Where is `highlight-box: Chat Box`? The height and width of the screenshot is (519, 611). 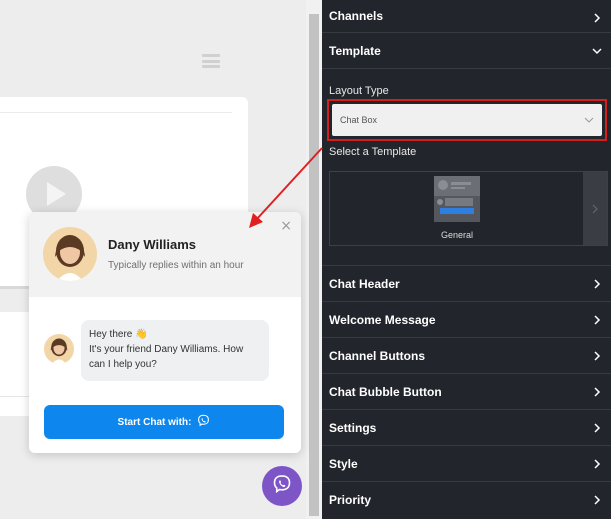
highlight-box: Chat Box is located at coordinates (467, 120).